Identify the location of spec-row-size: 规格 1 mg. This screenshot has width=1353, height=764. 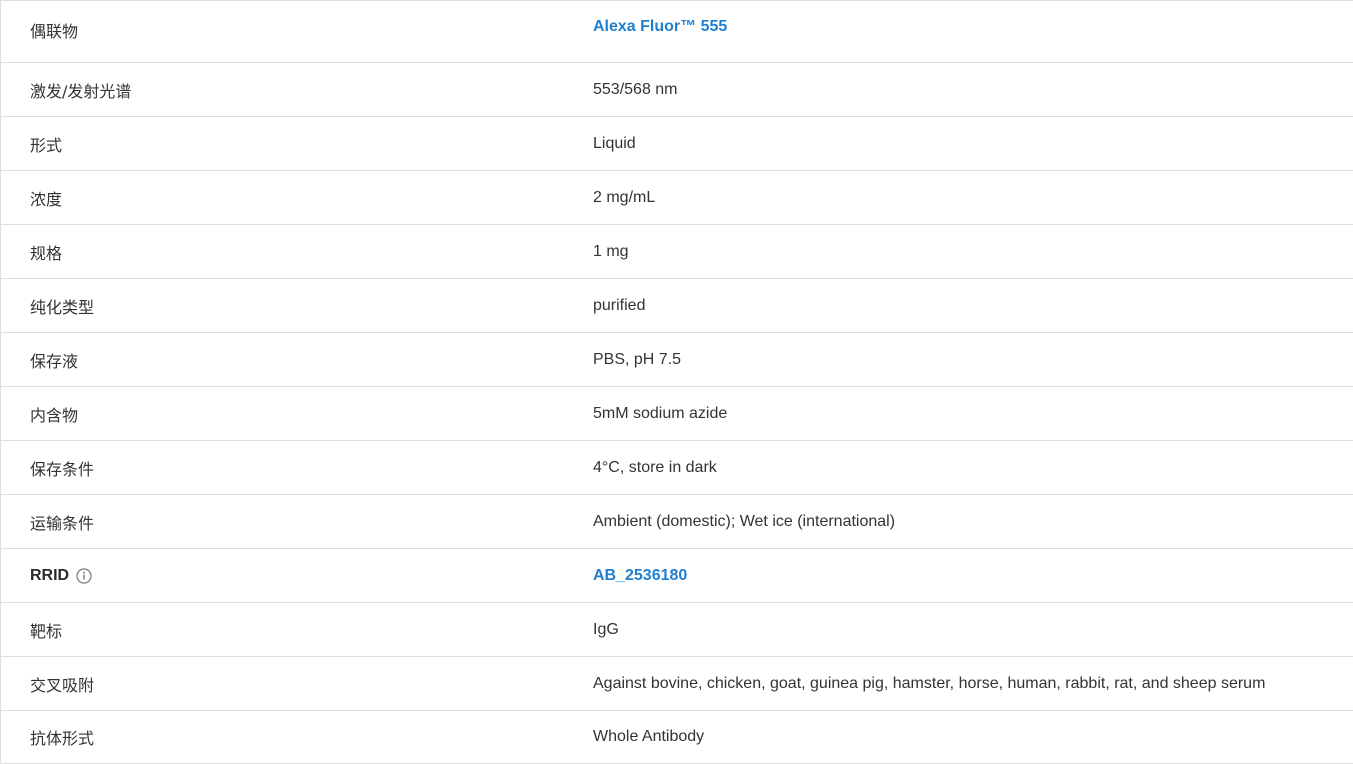
(677, 251).